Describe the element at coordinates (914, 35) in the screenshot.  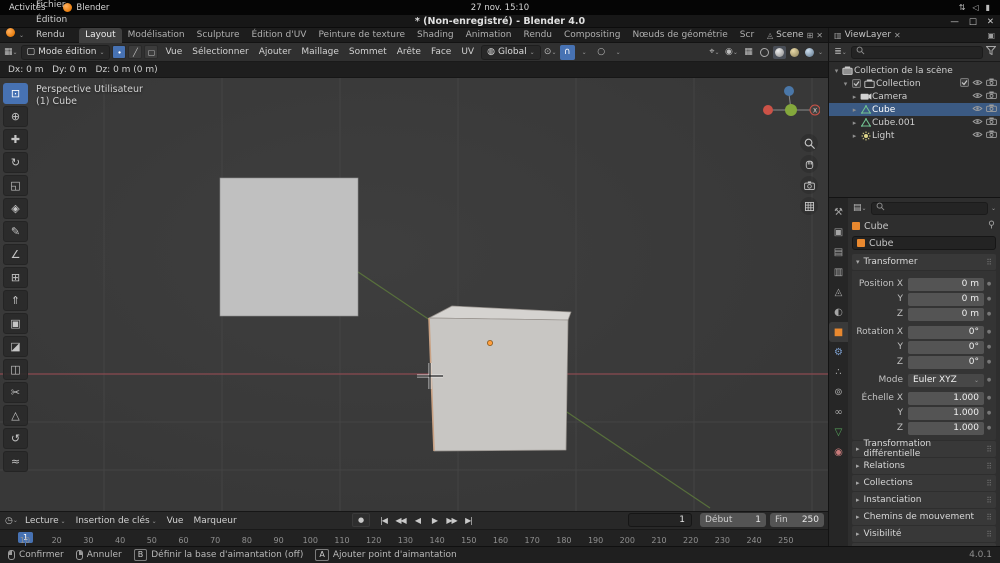
I see `viewlayer-selector: ▥ ViewLayer ✕ ▣` at that location.